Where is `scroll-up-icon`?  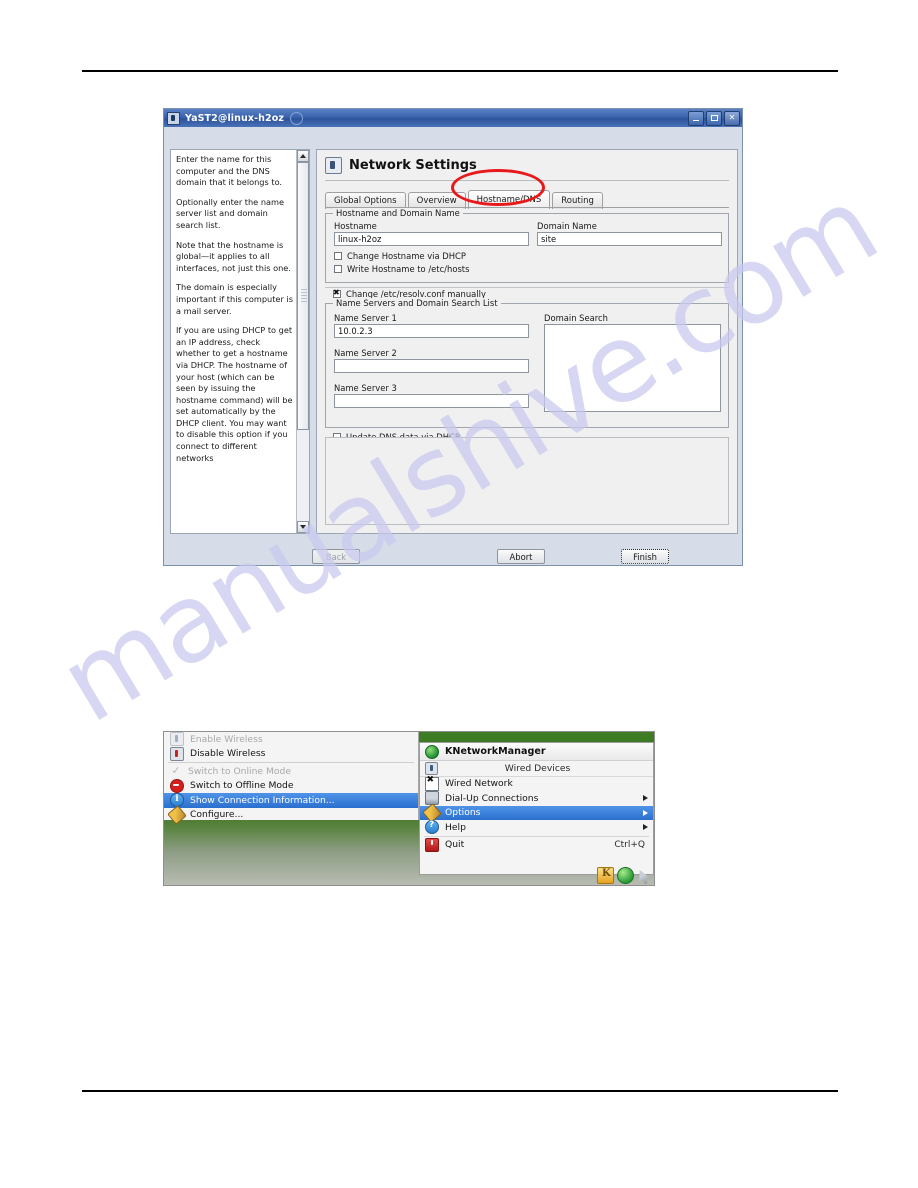
scroll-up-icon is located at coordinates (303, 156).